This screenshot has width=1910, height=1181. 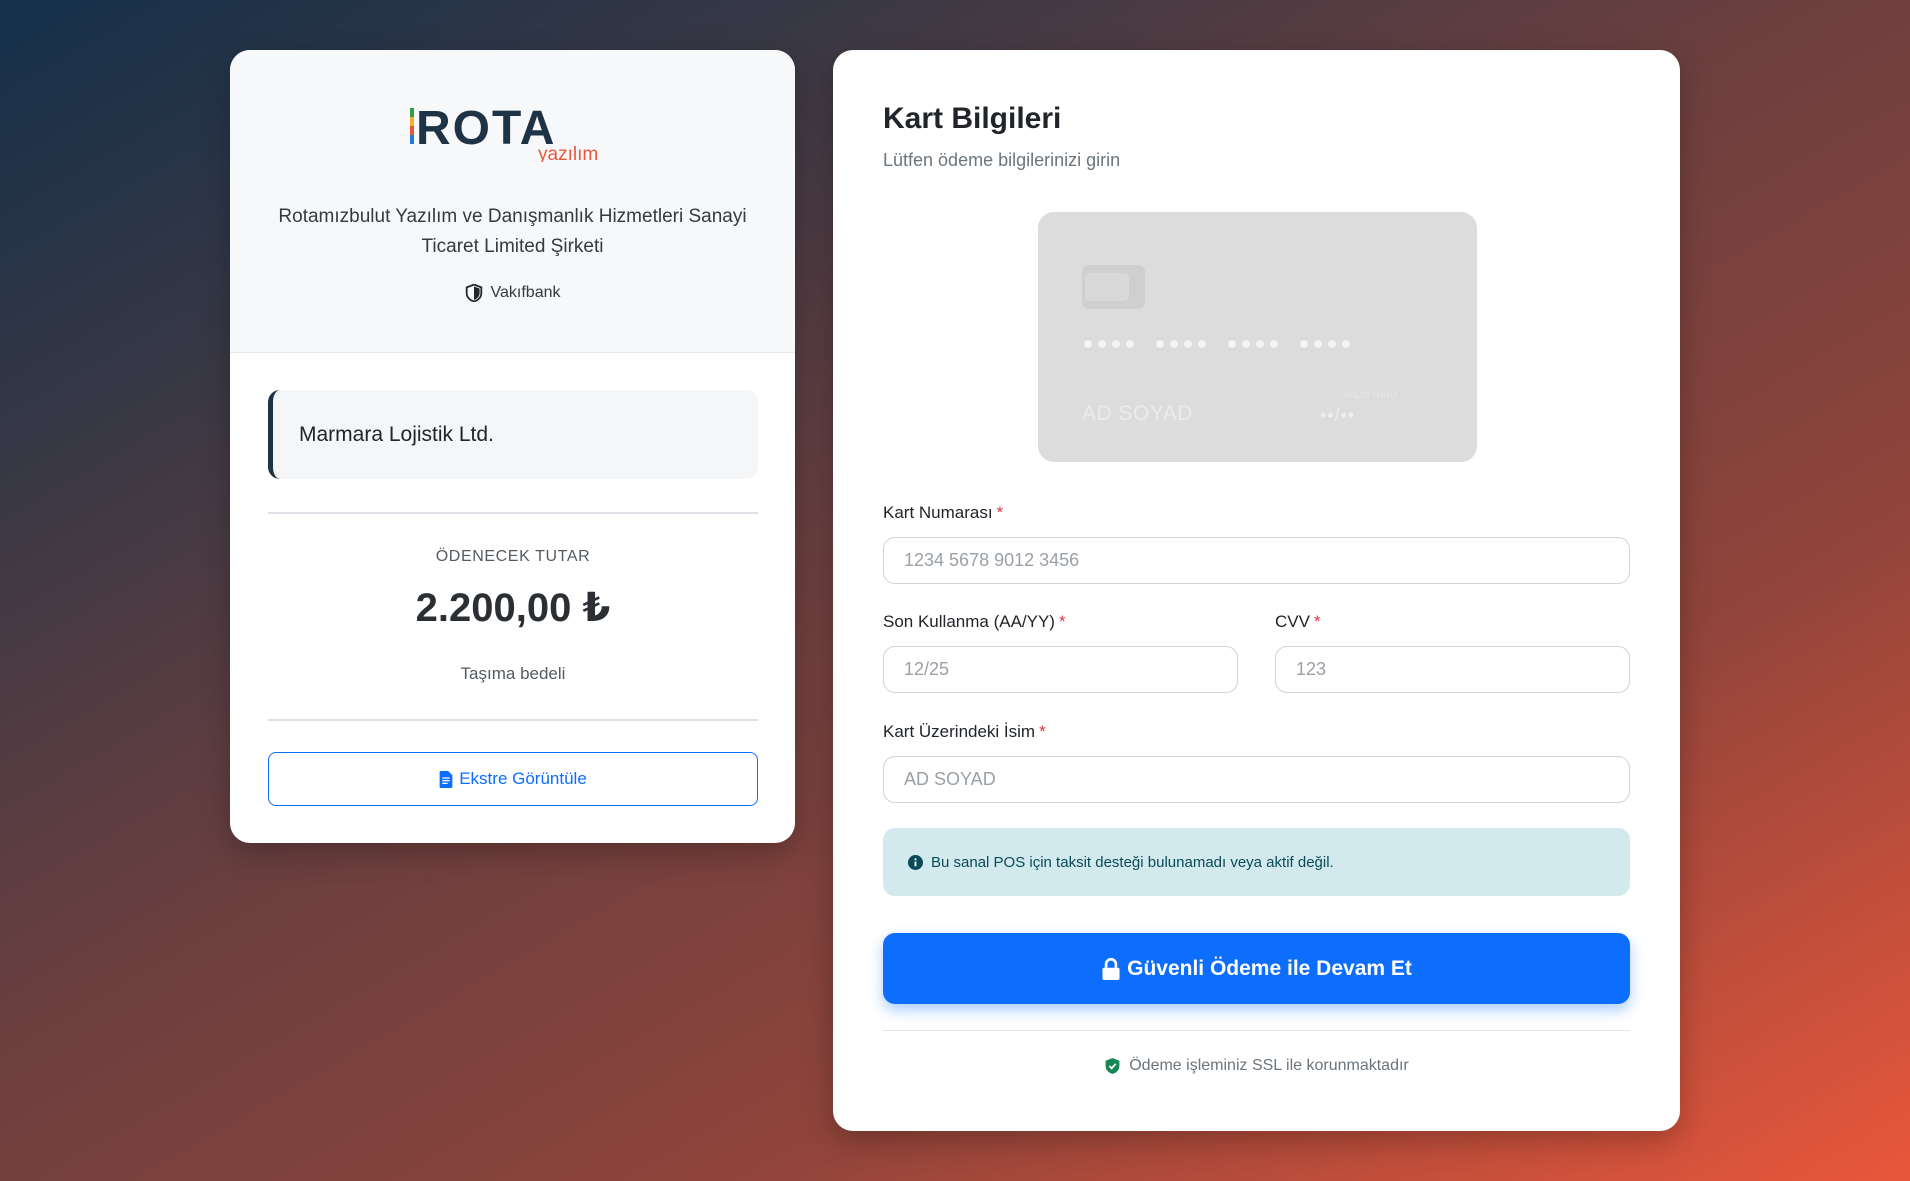 What do you see at coordinates (568, 153) in the screenshot?
I see `logo-subtext: yazılım` at bounding box center [568, 153].